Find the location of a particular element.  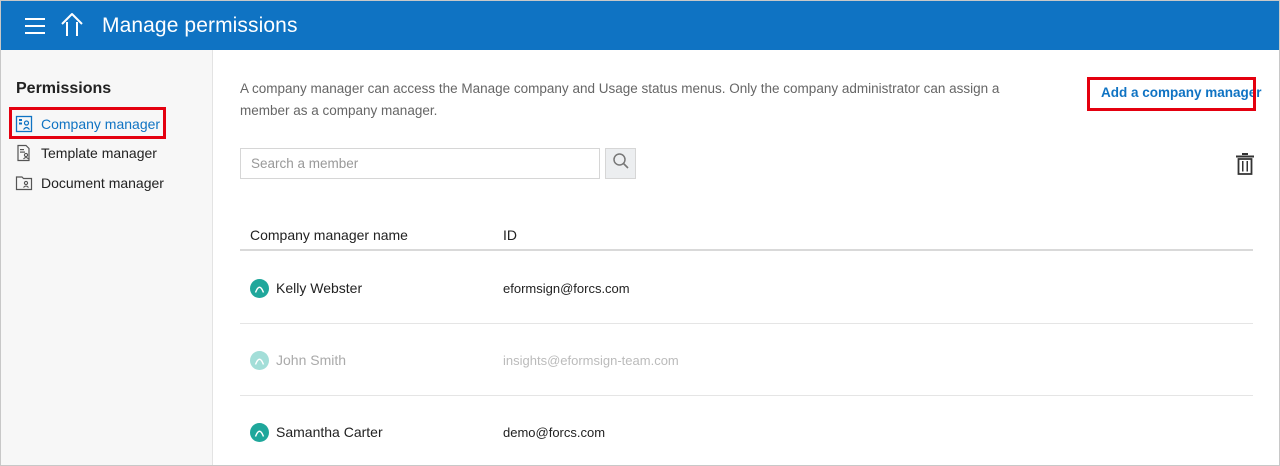

home-icon is located at coordinates (72, 25).